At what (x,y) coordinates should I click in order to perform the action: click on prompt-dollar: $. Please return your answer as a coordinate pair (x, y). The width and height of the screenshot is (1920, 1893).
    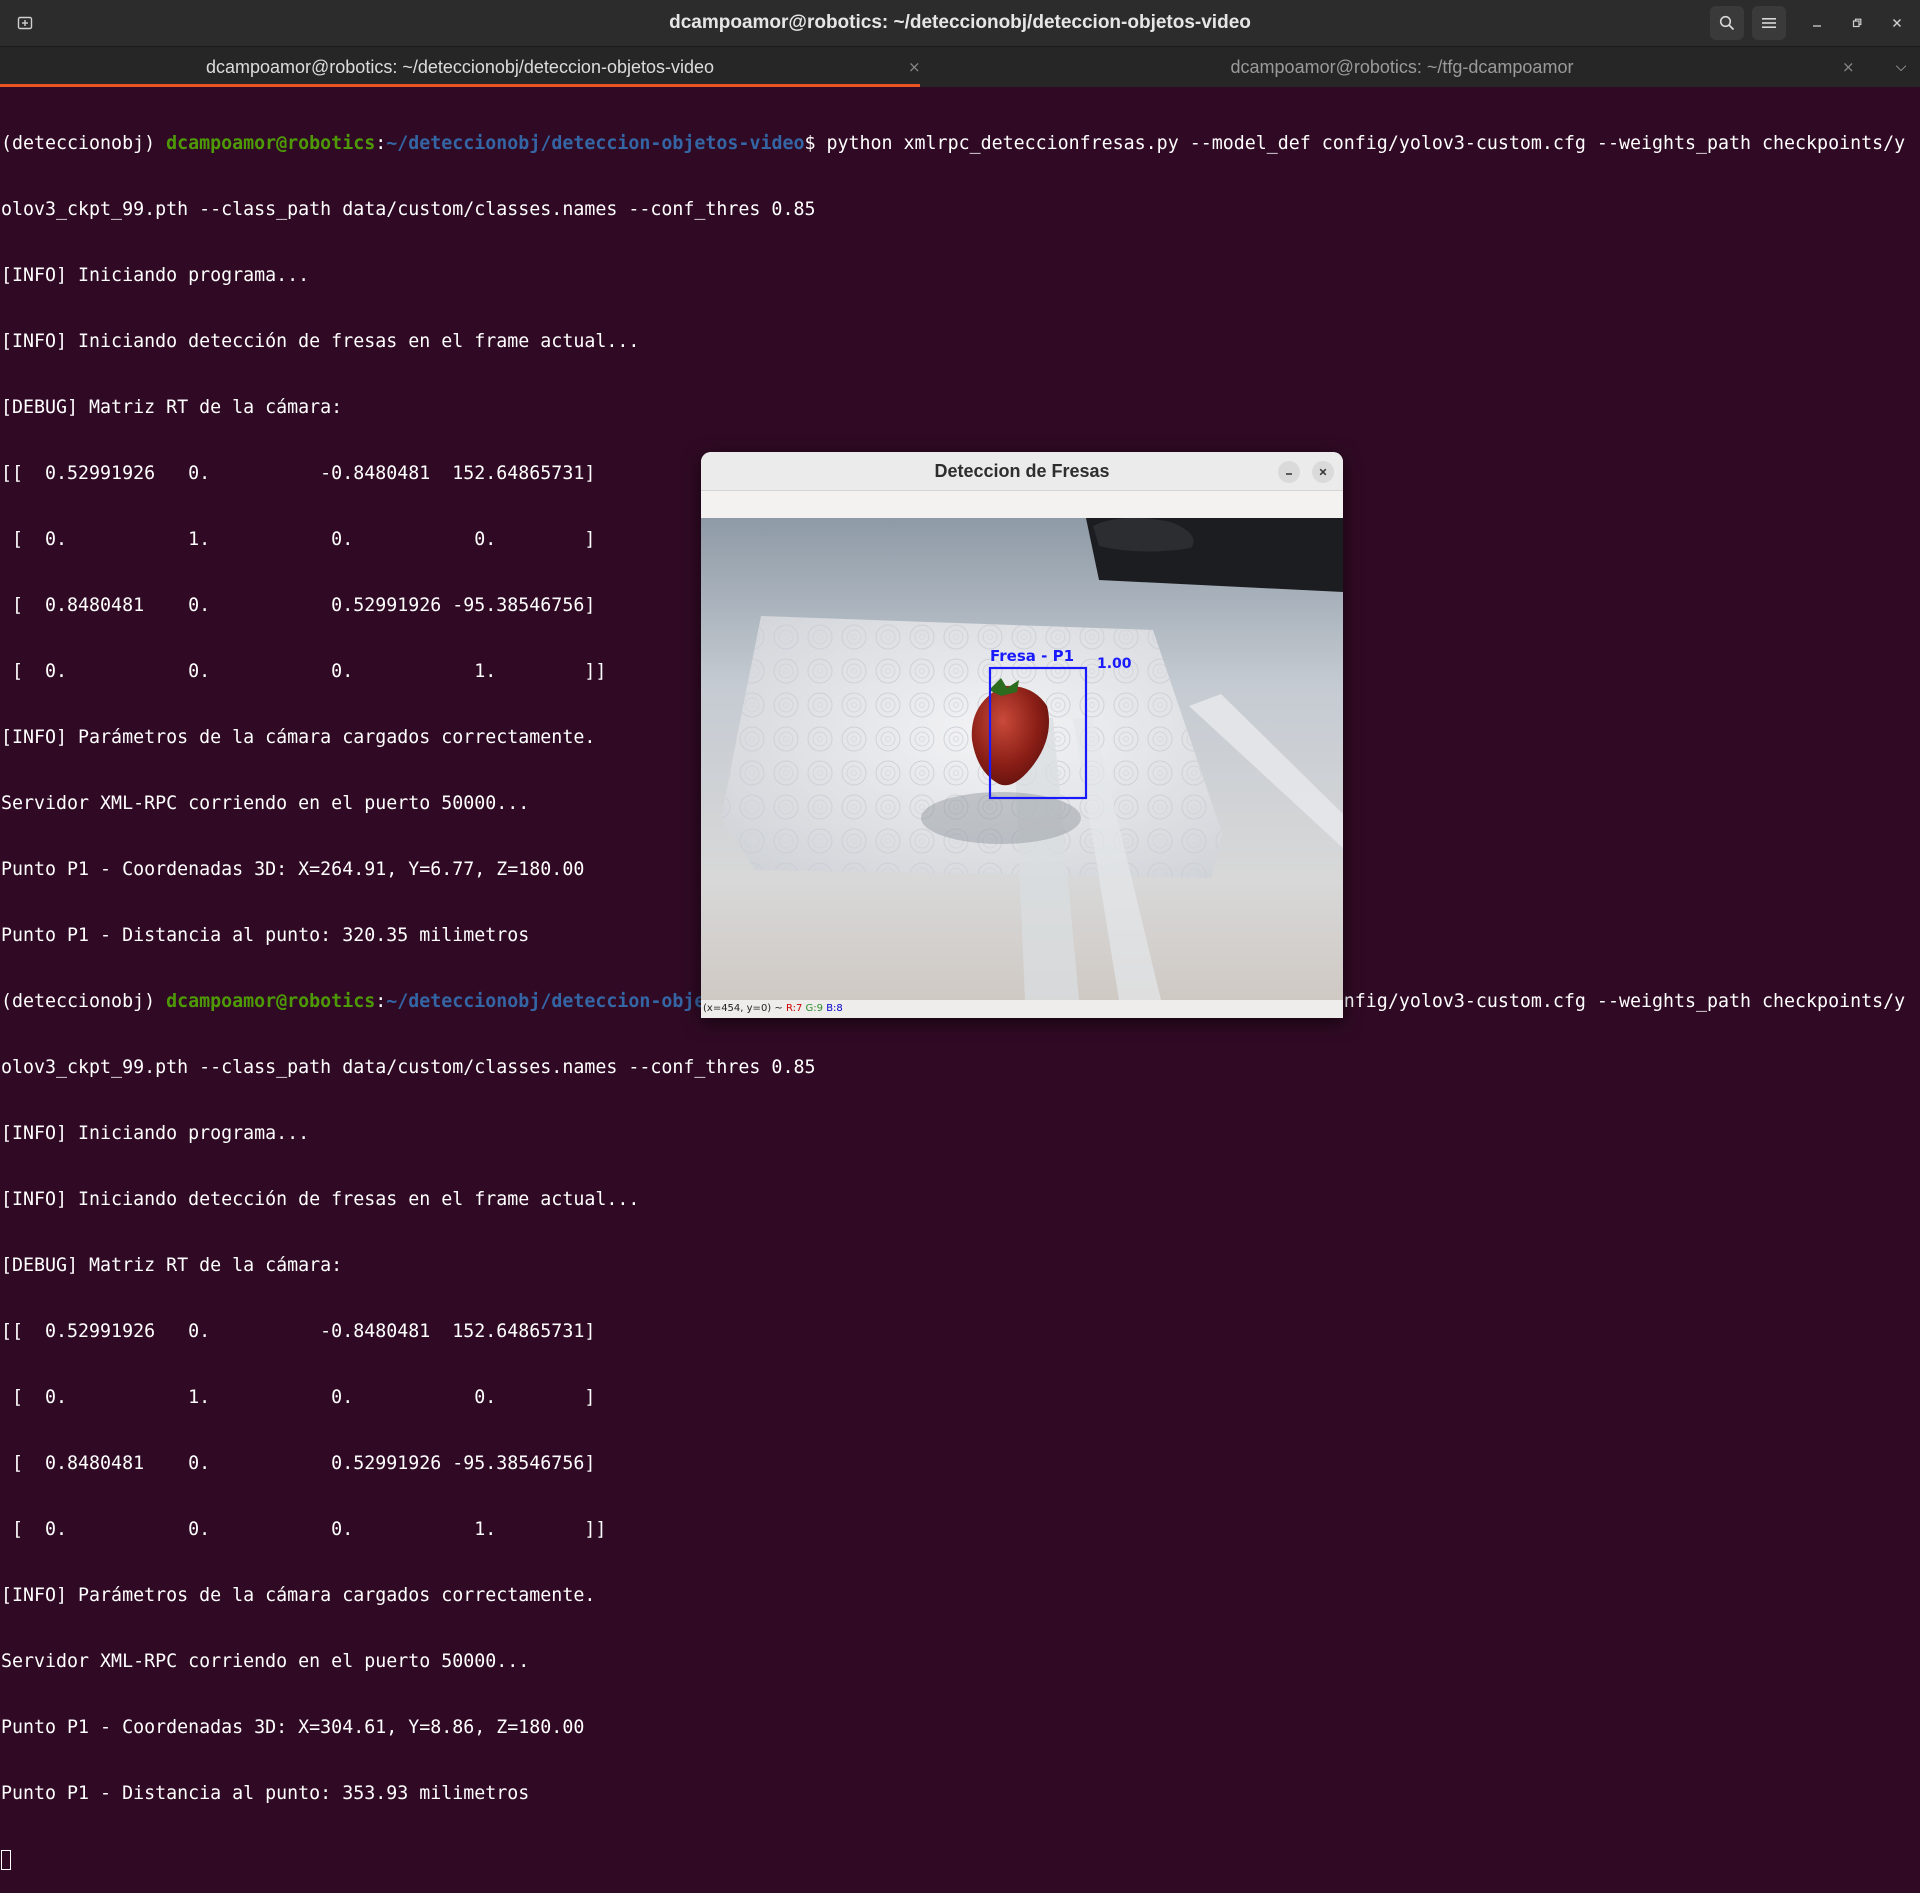
    Looking at the image, I should click on (815, 143).